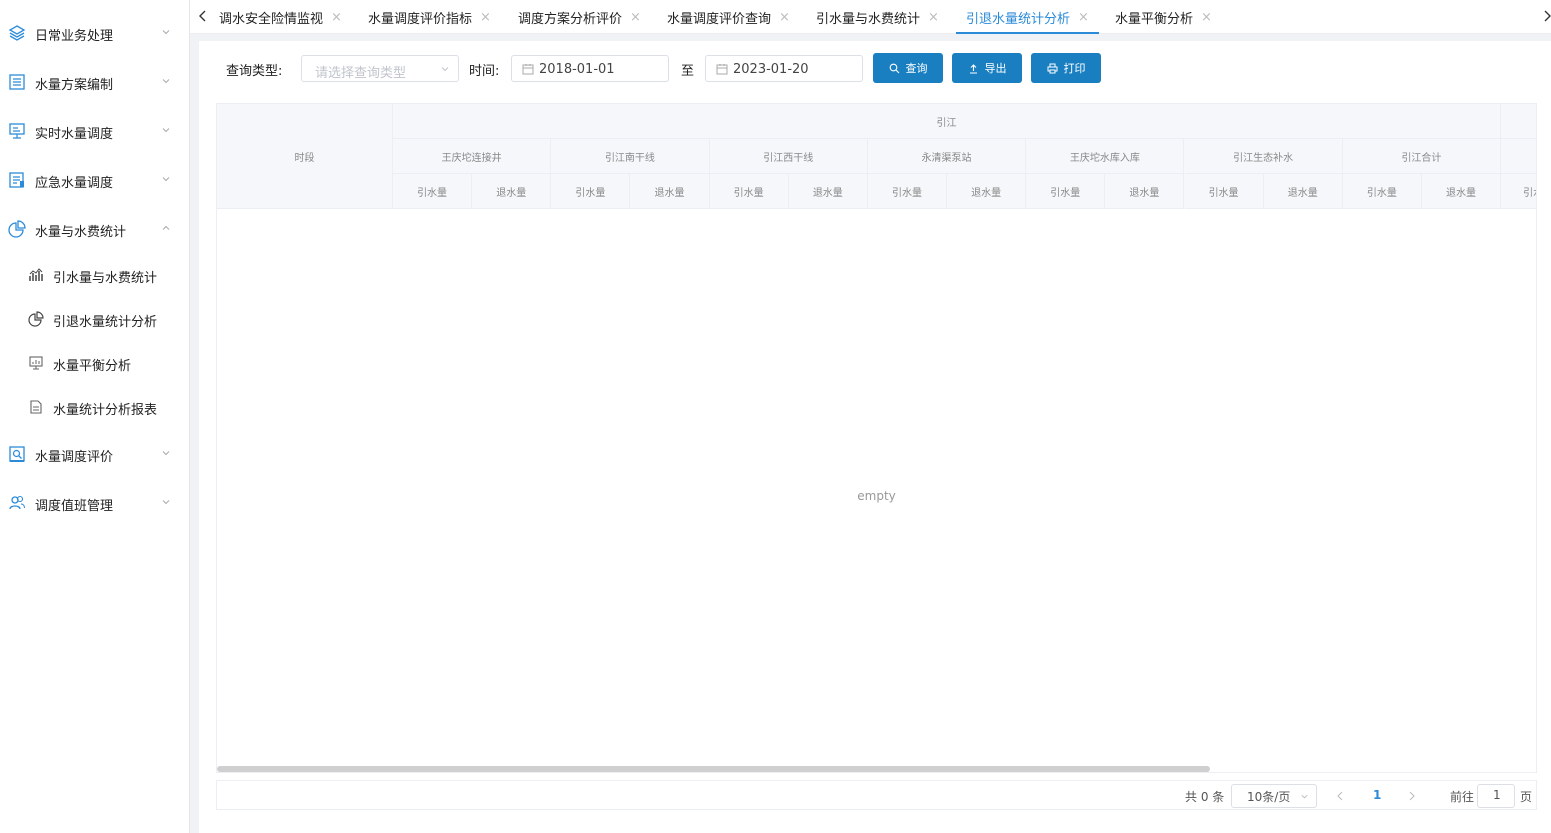 Image resolution: width=1551 pixels, height=833 pixels. I want to click on tab-label: 水量调度评价查询, so click(719, 19).